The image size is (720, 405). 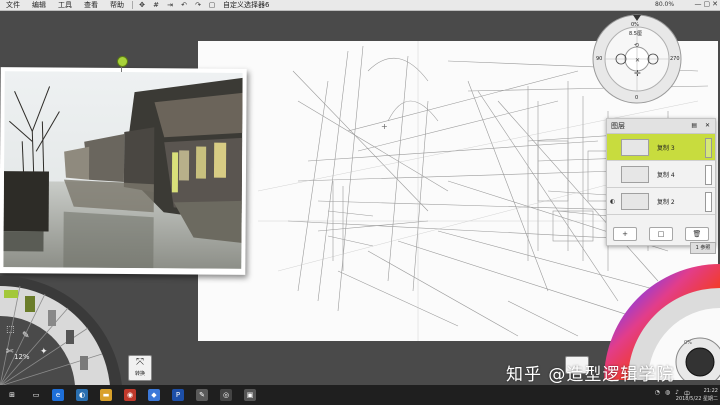 I want to click on grid-icon: #, so click(x=156, y=5).